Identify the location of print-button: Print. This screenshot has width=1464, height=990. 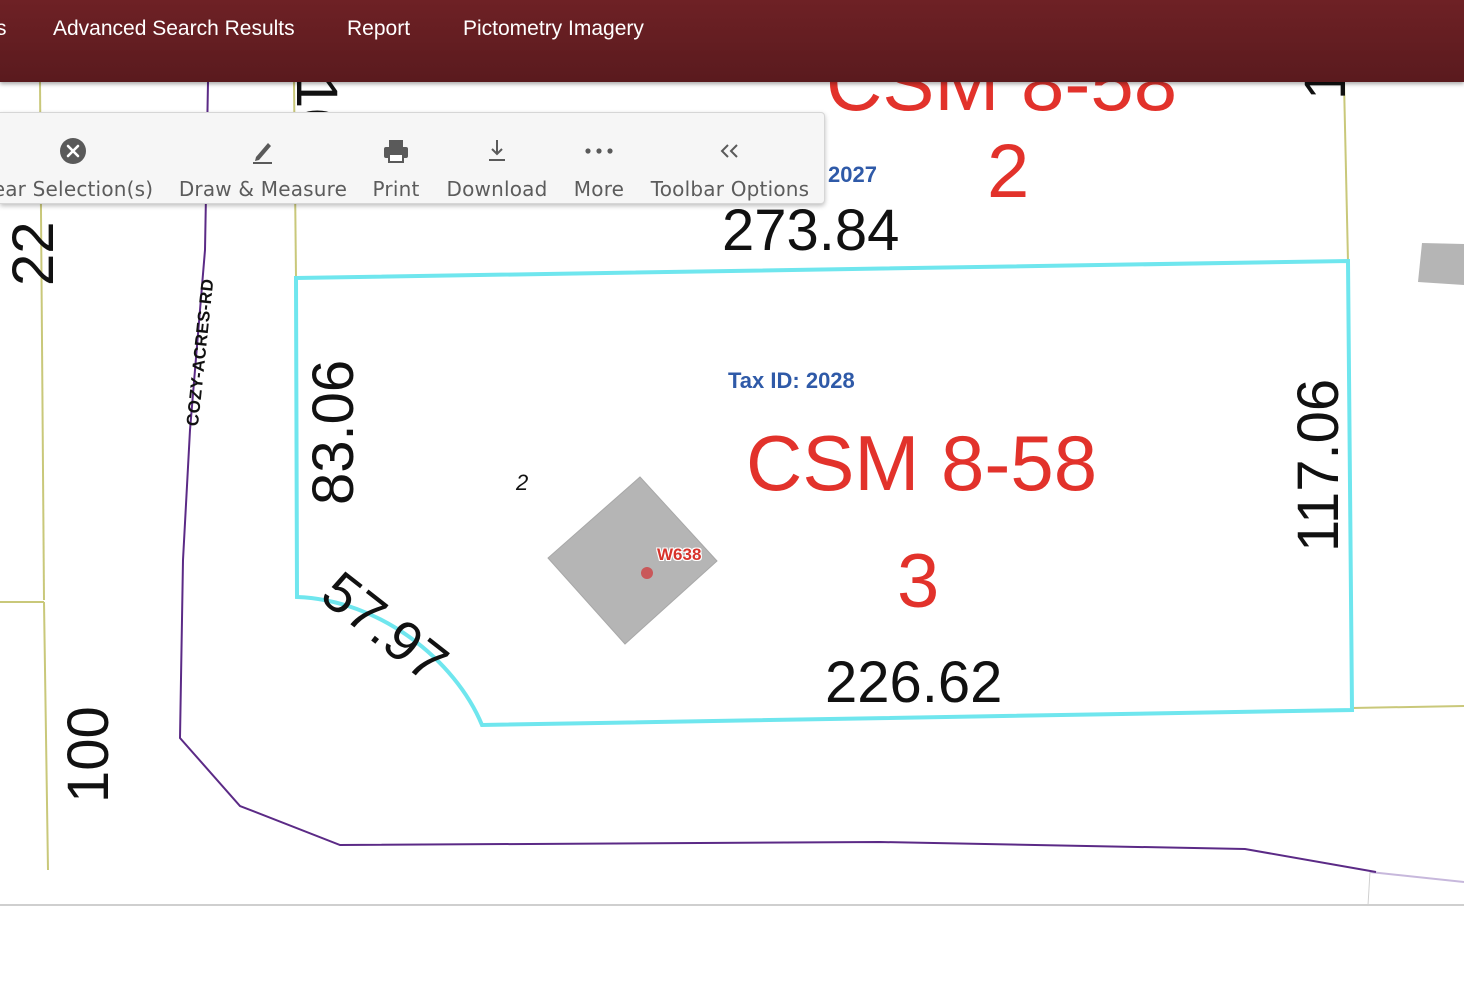
(396, 159).